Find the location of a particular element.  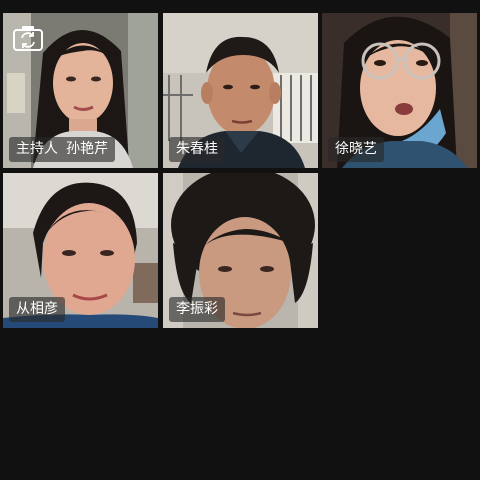

host-role-label: 主持人 is located at coordinates (37, 149).